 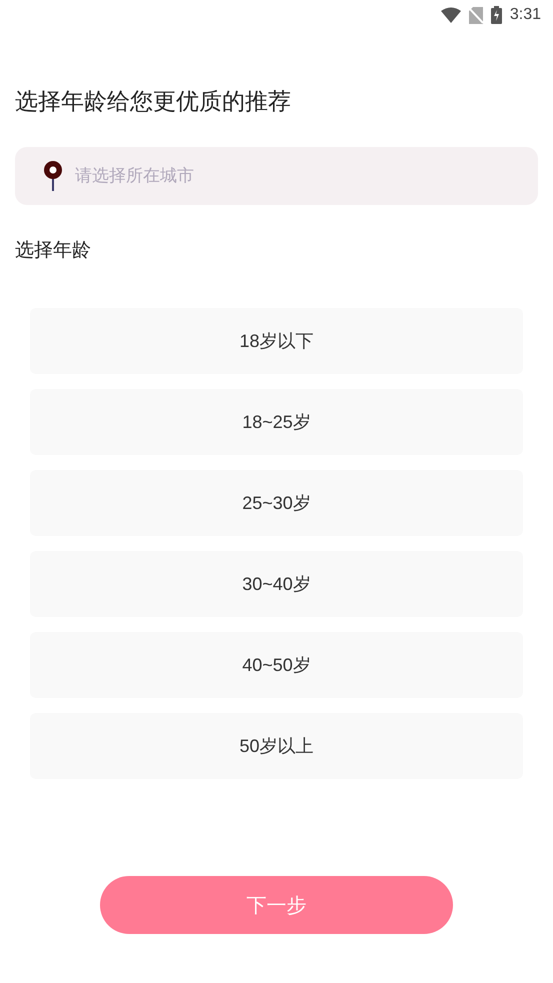 What do you see at coordinates (53, 251) in the screenshot?
I see `section-label: 选择年龄` at bounding box center [53, 251].